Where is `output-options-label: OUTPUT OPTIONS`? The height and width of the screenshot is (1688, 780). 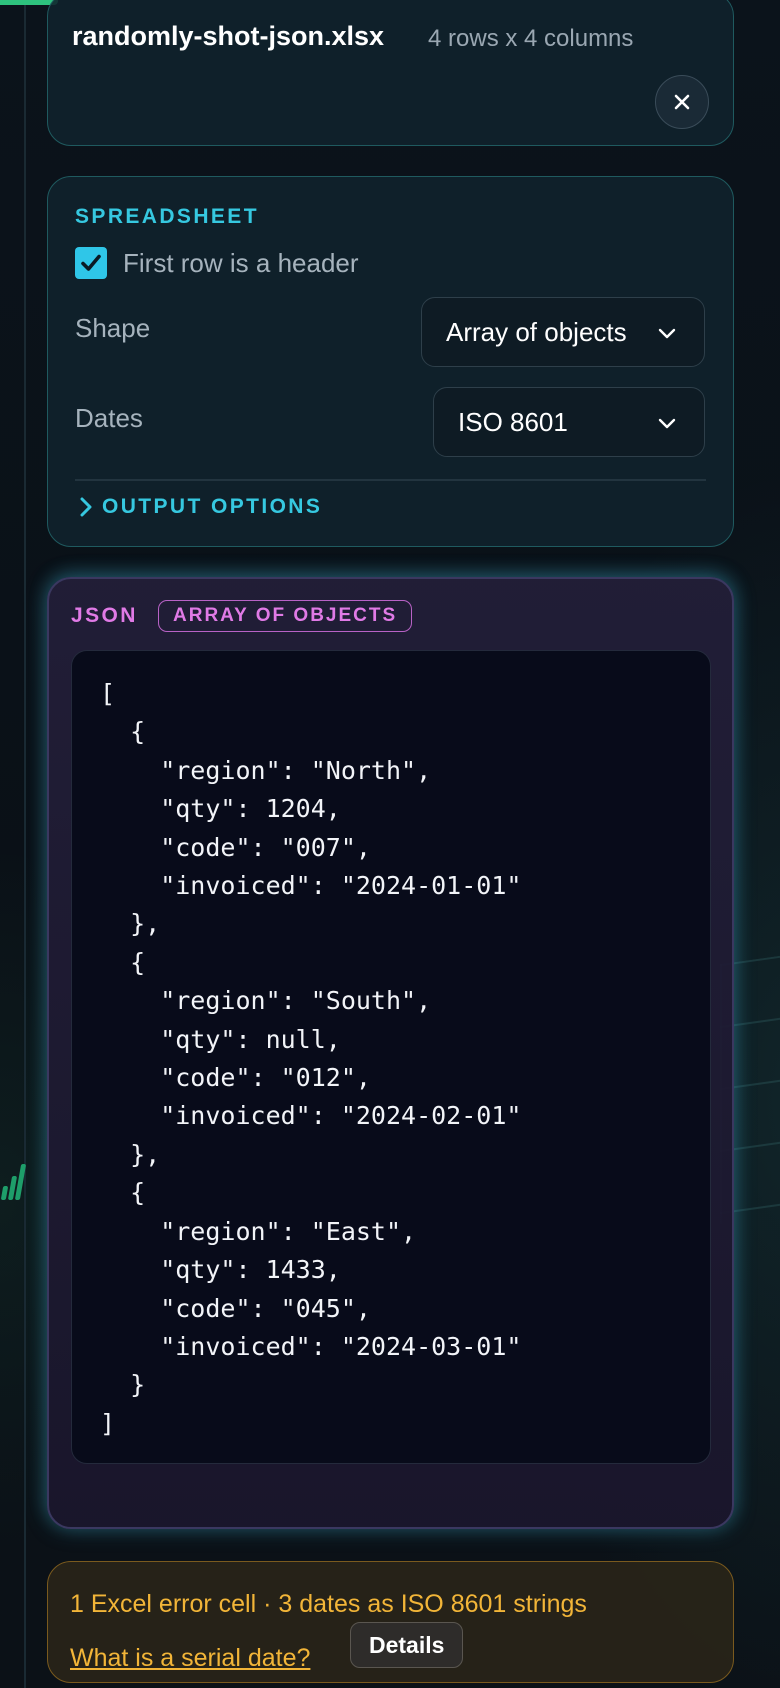 output-options-label: OUTPUT OPTIONS is located at coordinates (212, 506).